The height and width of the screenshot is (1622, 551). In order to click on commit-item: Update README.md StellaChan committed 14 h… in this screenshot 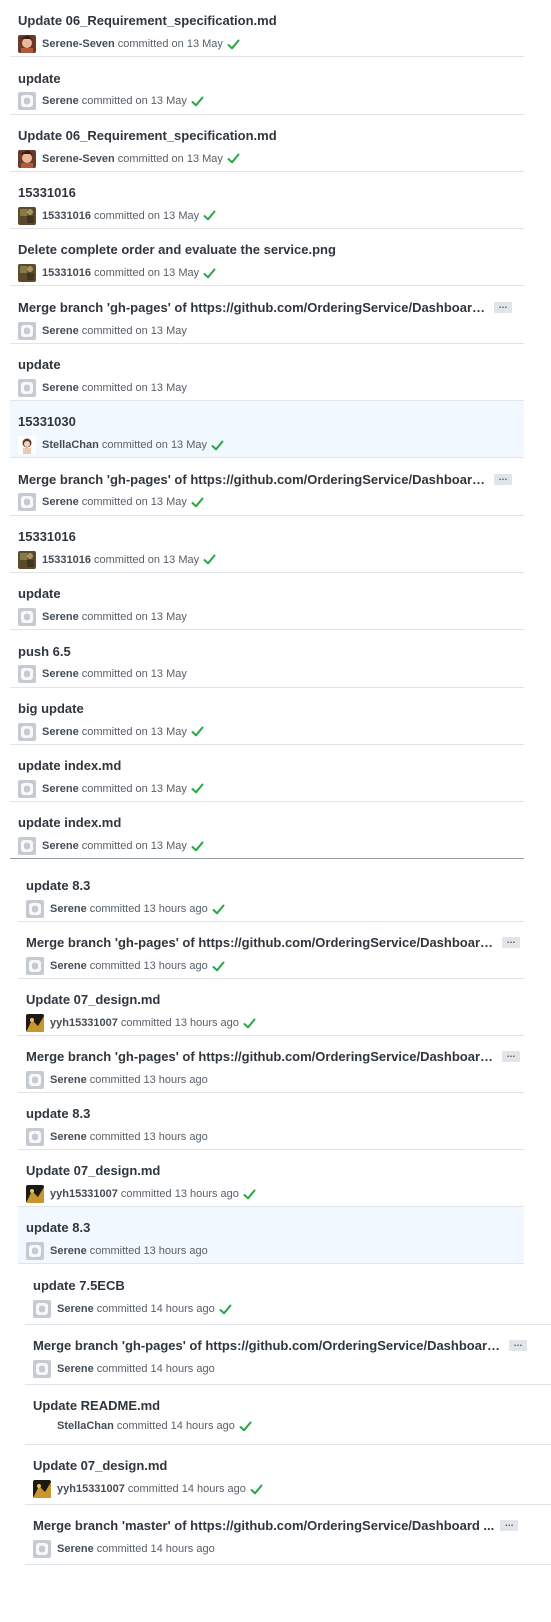, I will do `click(288, 1415)`.